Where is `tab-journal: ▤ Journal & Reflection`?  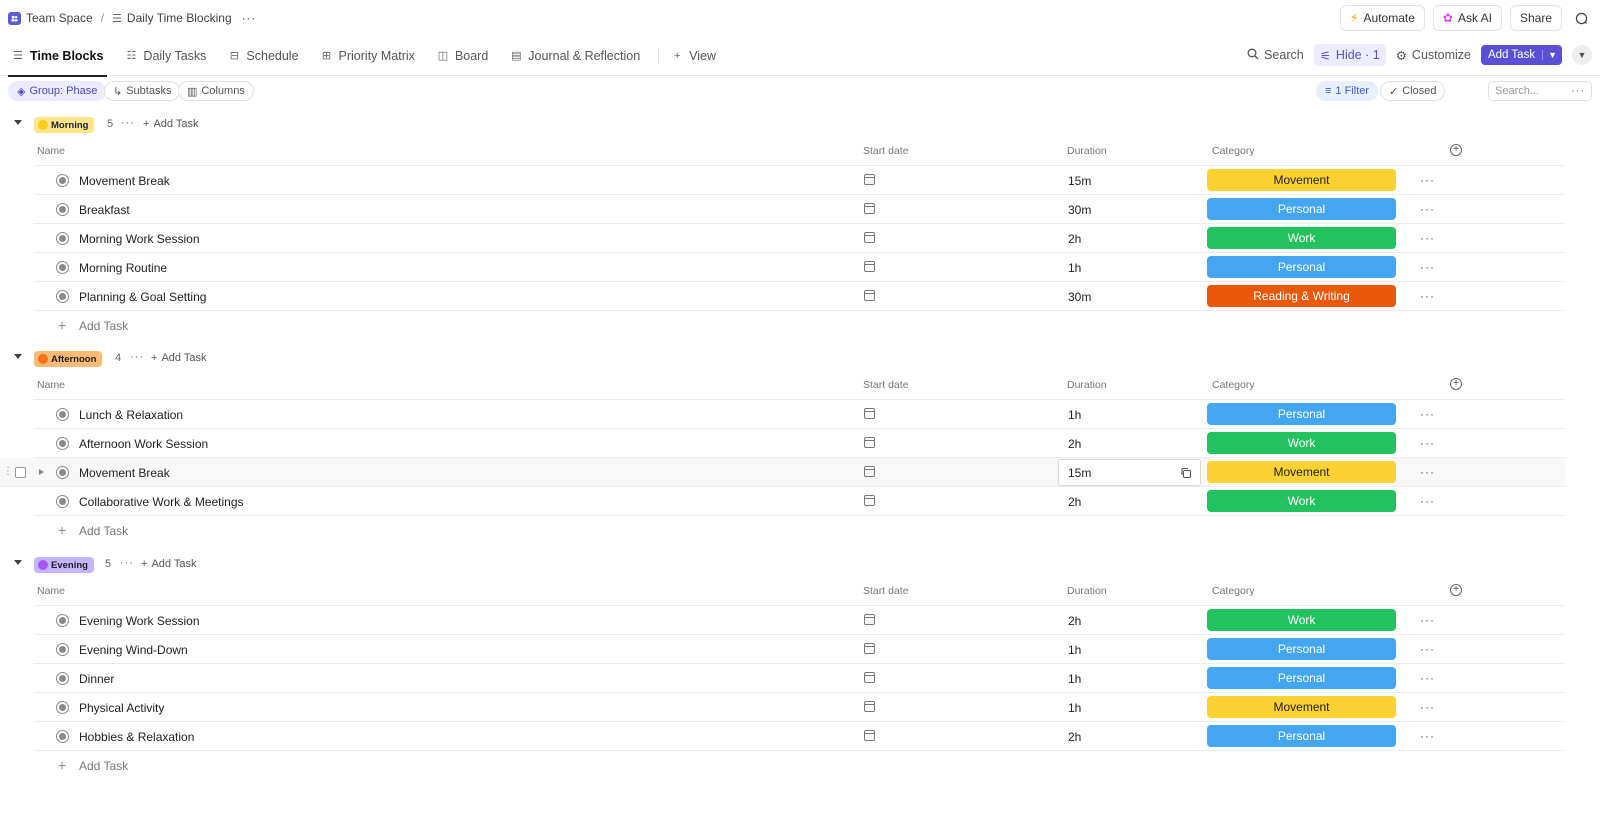 tab-journal: ▤ Journal & Reflection is located at coordinates (575, 56).